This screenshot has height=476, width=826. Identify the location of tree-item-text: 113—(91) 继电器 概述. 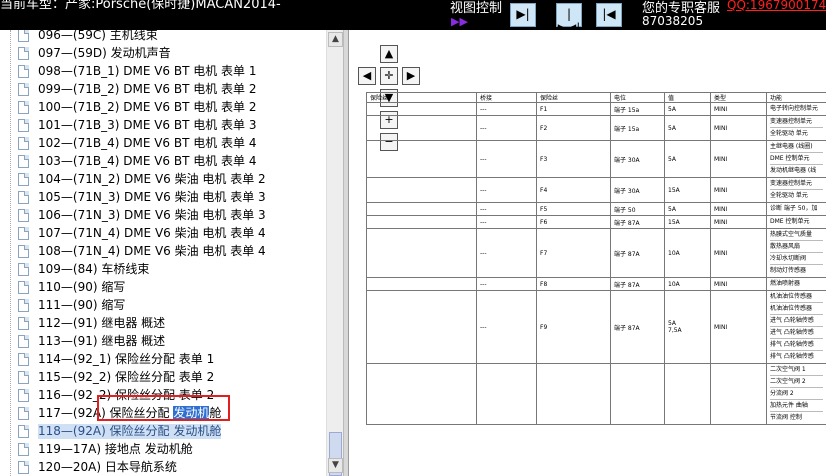
(102, 341).